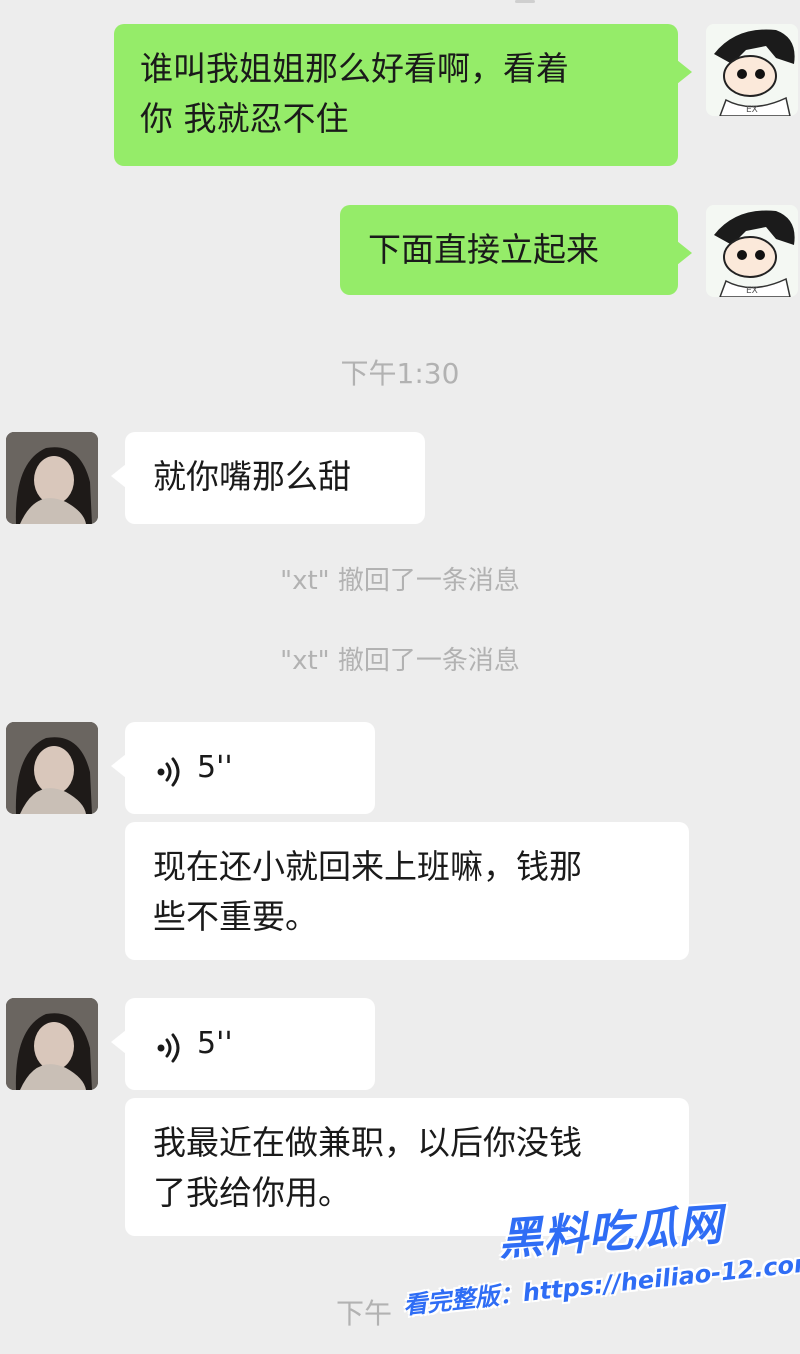 The width and height of the screenshot is (800, 1354). Describe the element at coordinates (364, 1313) in the screenshot. I see `timestamp: 下午` at that location.